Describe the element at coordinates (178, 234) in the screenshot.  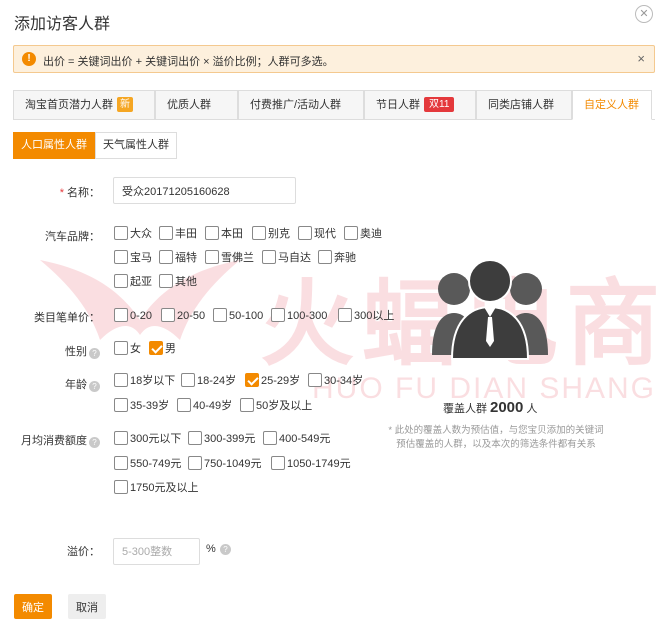
I see `checkbox-option: 丰田` at that location.